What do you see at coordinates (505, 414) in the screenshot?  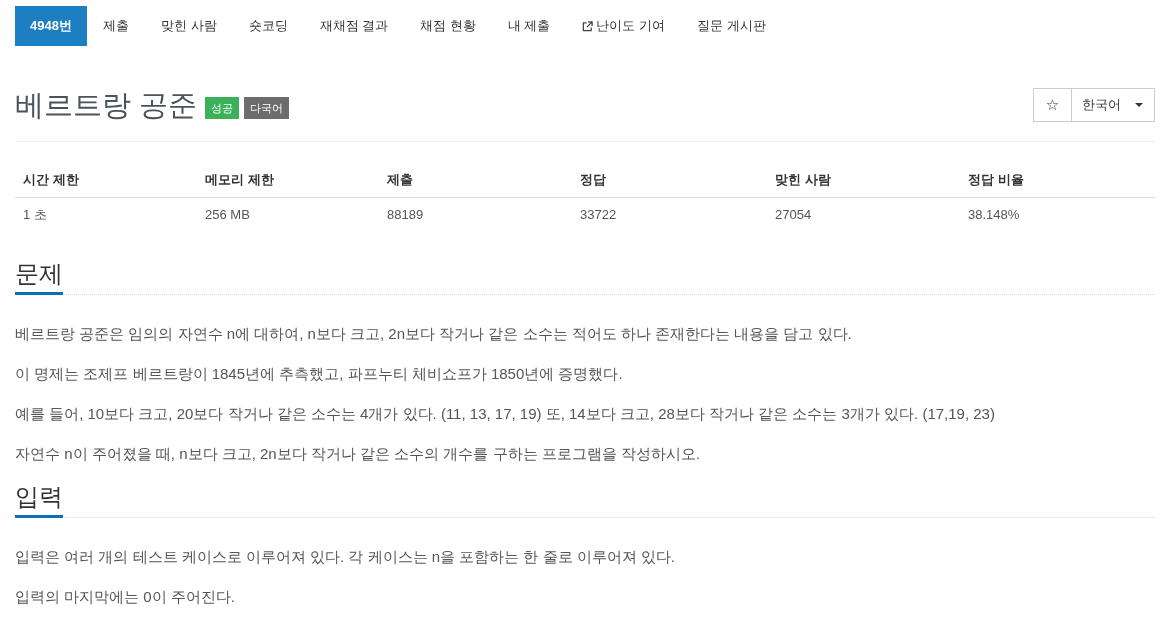 I see `paragraph: 예를 들어, 10보다 크고, 20보다 작거나 같은 소수는 4개가 있다. (11, 13, 17, 19) 또, 14보다 크고, 28보다 작거나 같은 소수는 3개가 있다. (17,19, 23)` at bounding box center [505, 414].